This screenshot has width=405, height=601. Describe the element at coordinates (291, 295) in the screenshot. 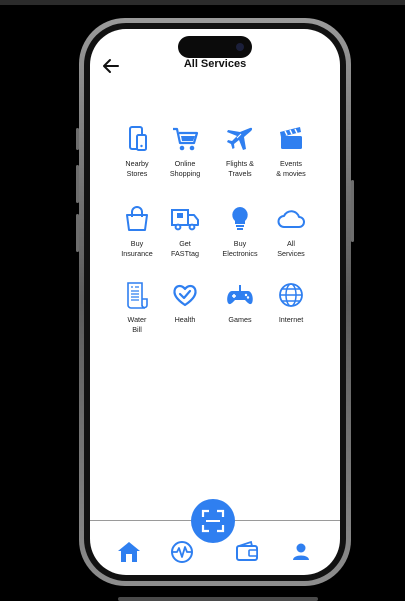

I see `globe-icon` at that location.